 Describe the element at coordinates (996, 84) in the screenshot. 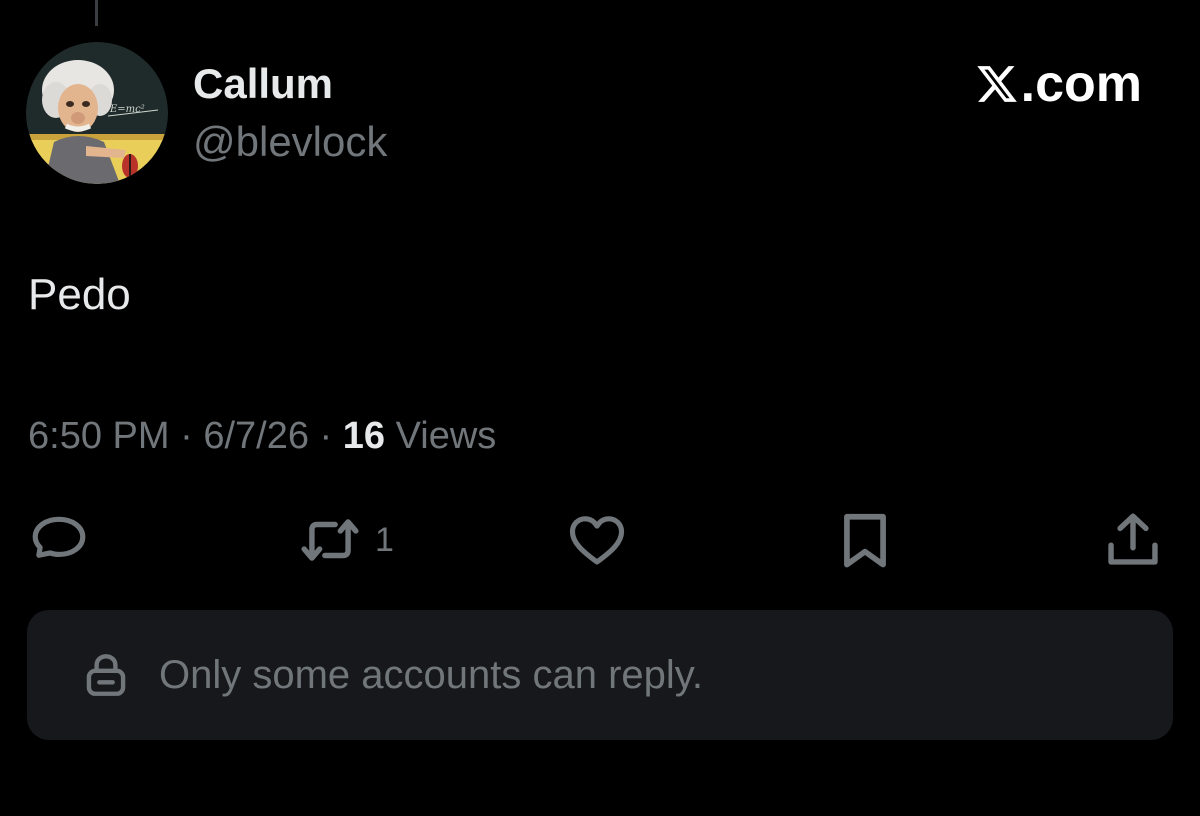

I see `x-logo-icon` at that location.